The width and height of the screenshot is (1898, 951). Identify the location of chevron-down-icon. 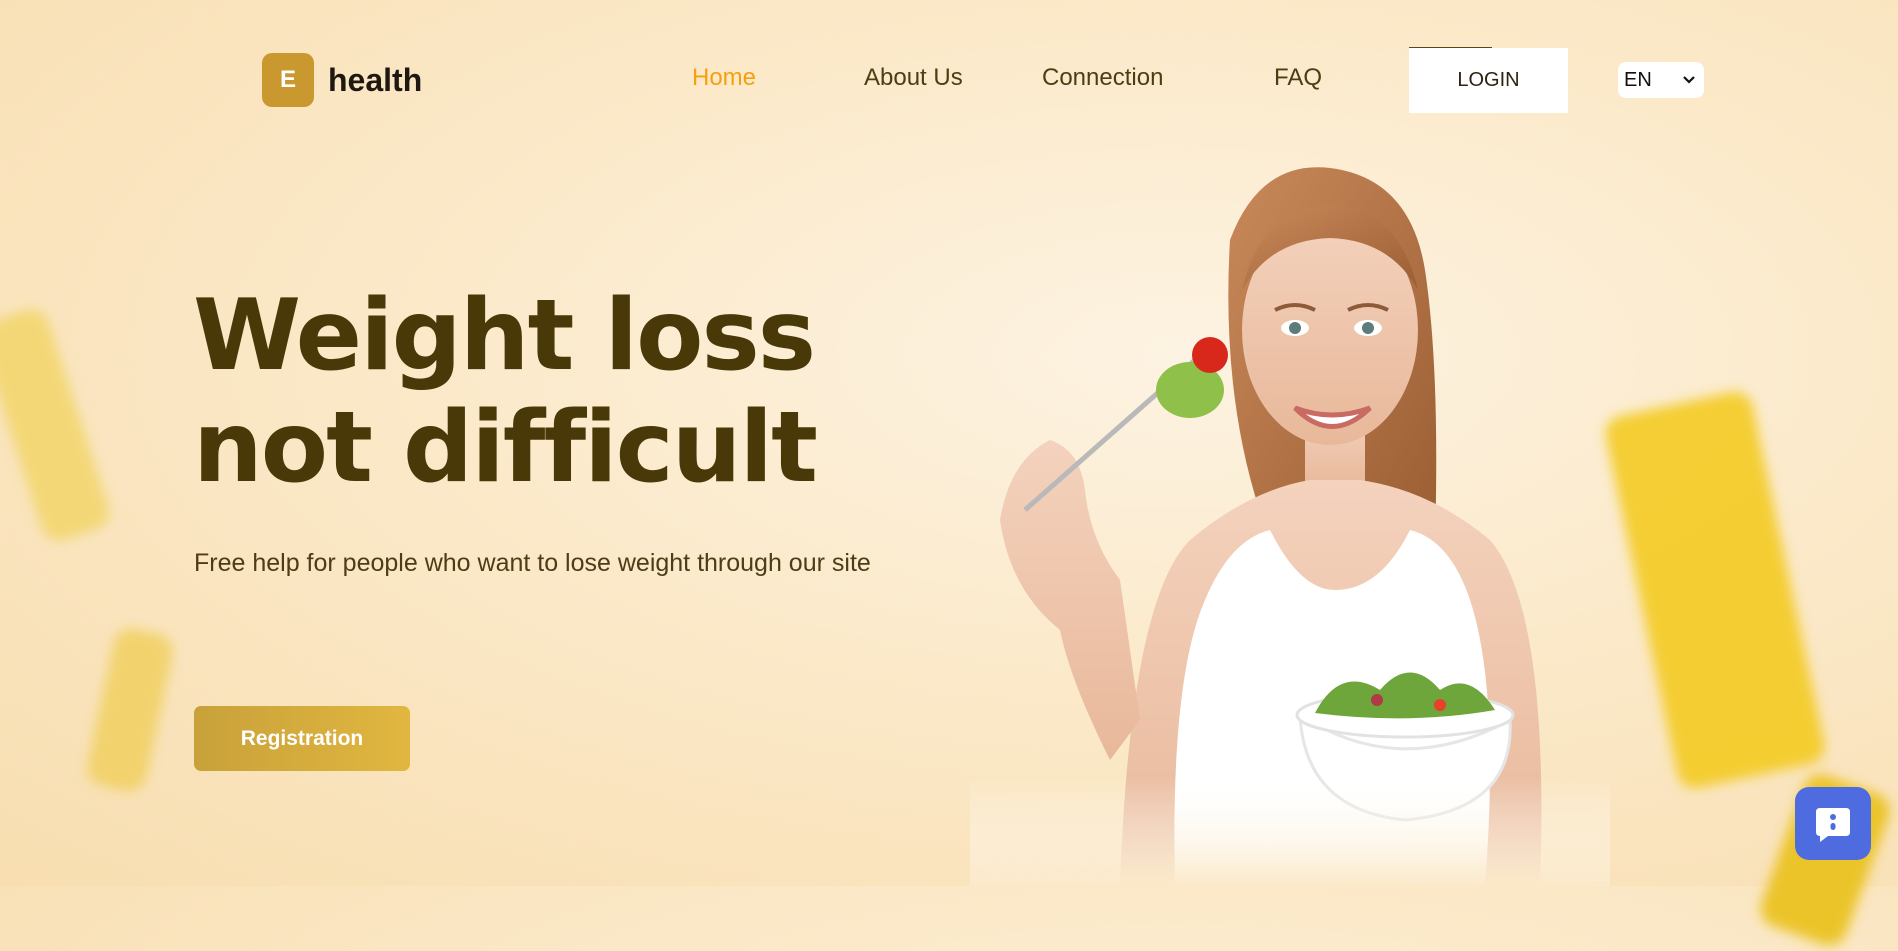
(1689, 80).